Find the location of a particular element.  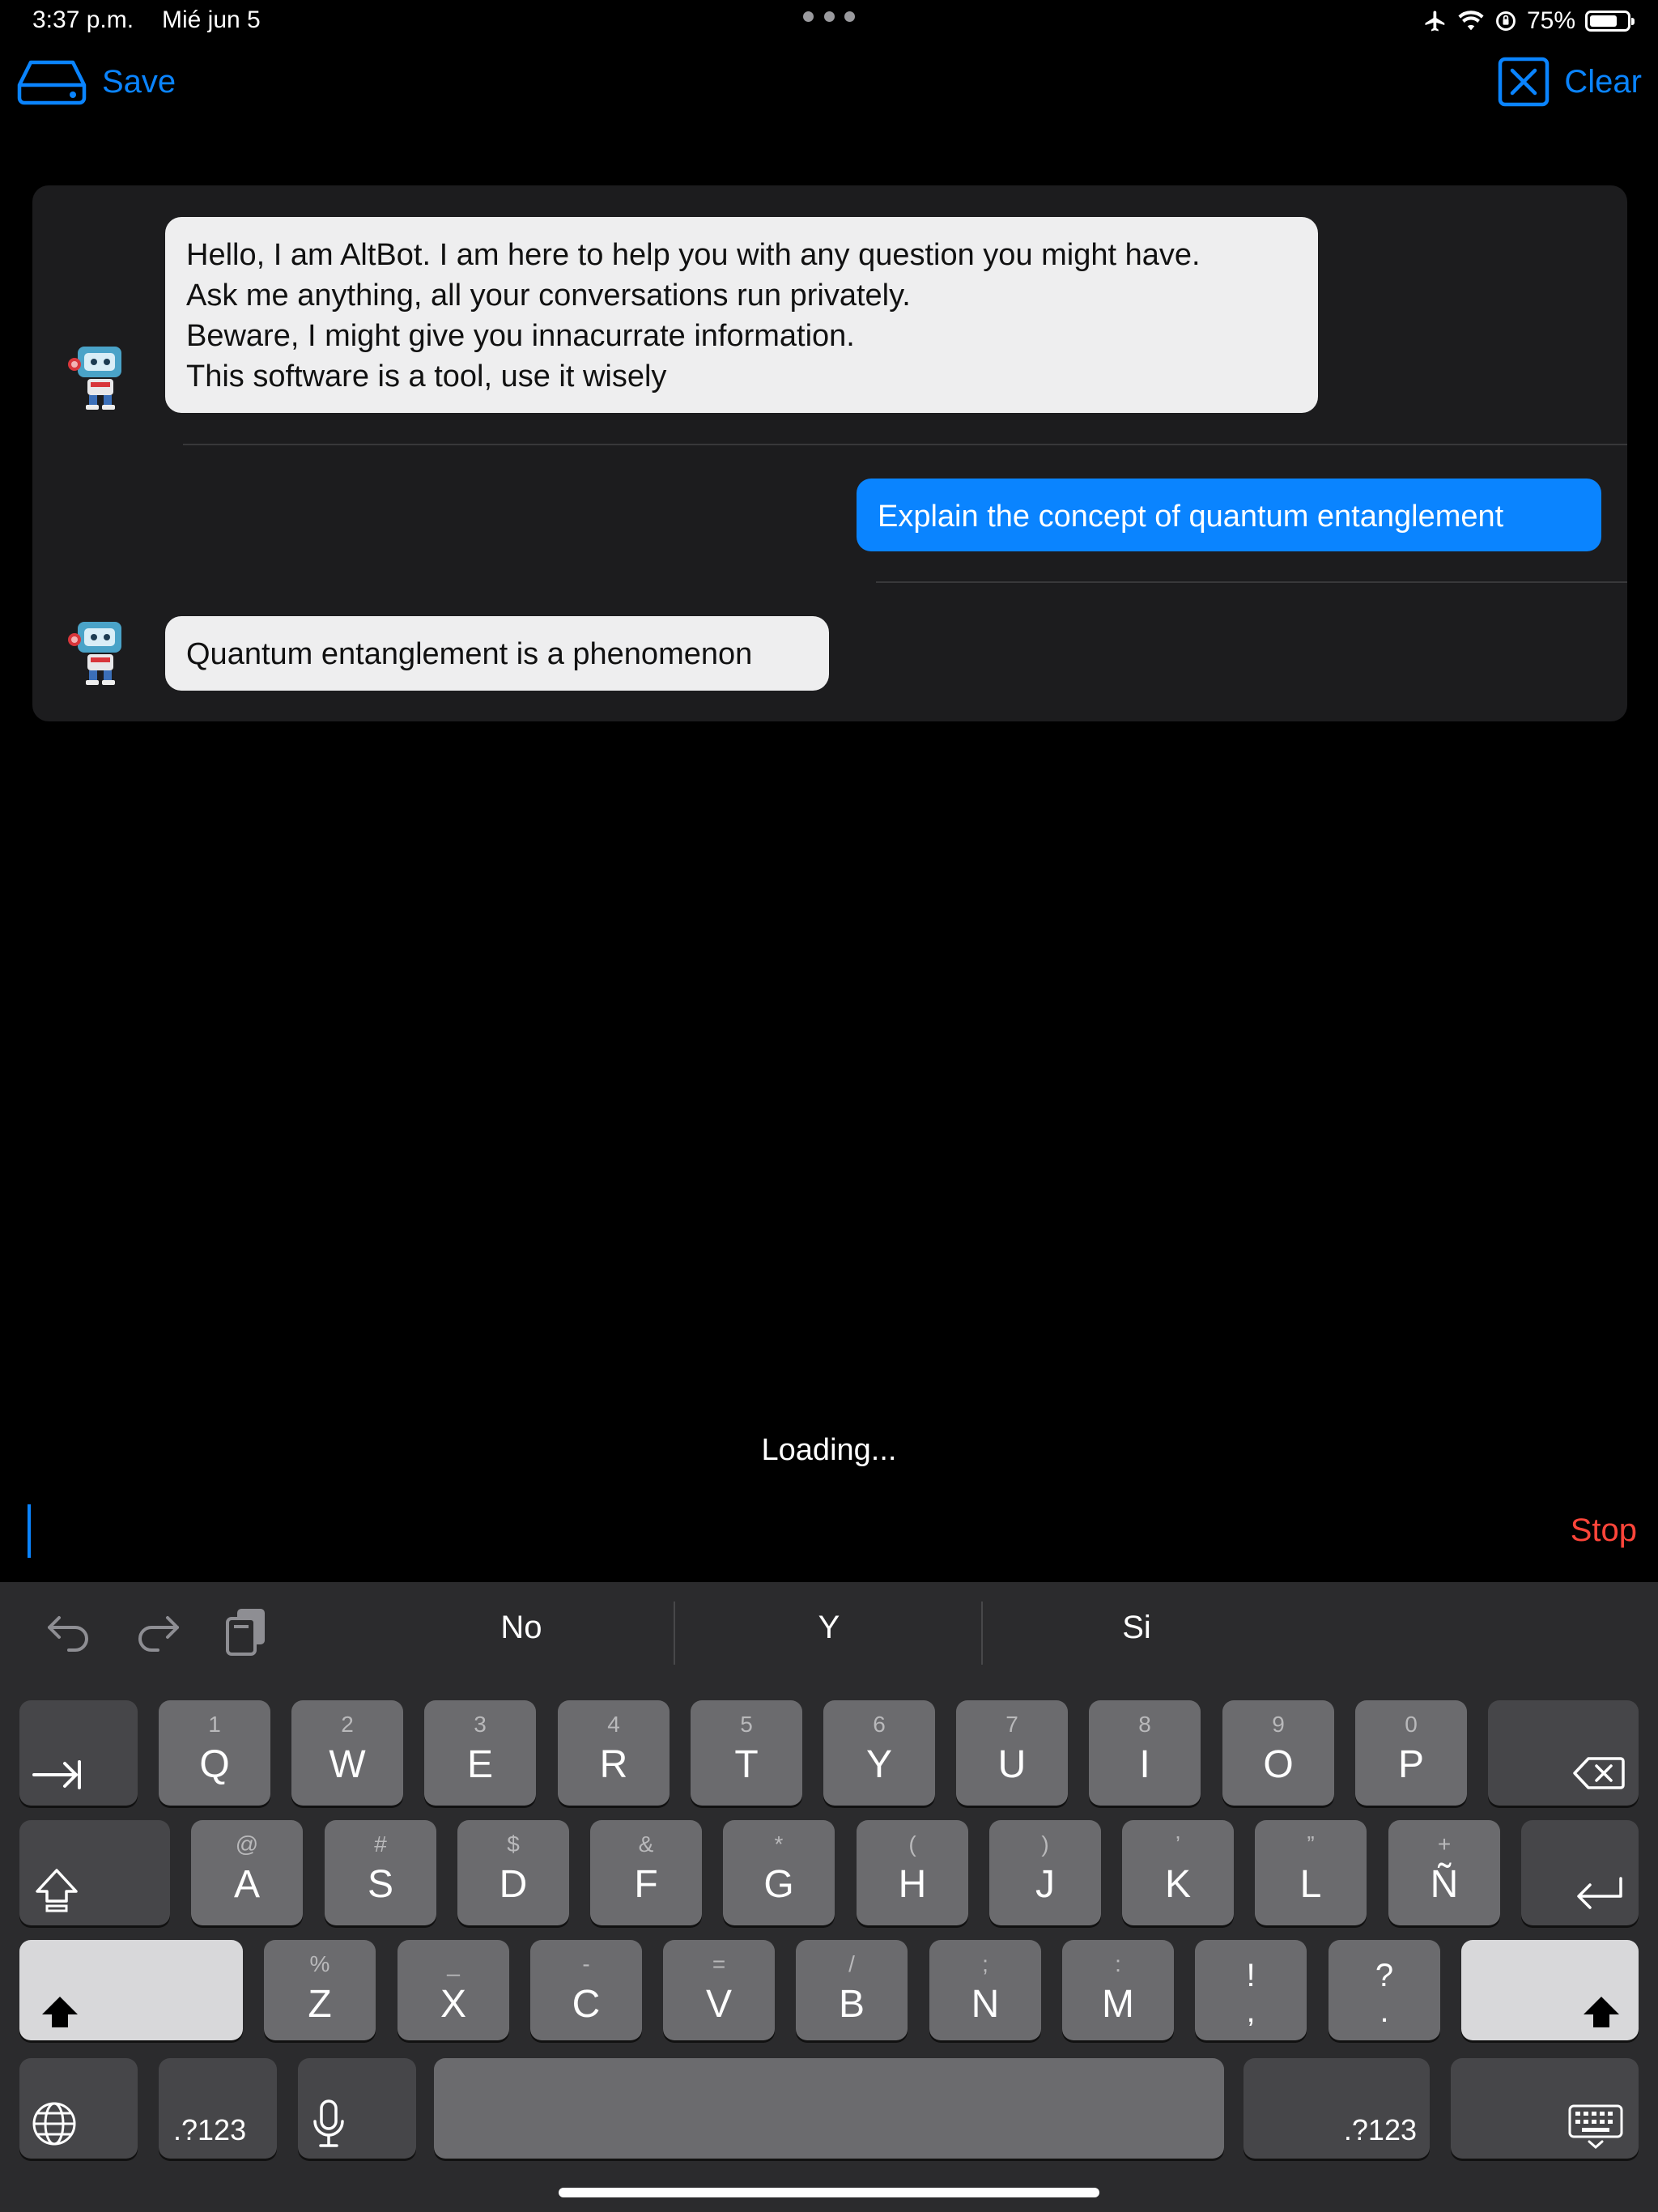

key-x: _ X is located at coordinates (453, 1990).